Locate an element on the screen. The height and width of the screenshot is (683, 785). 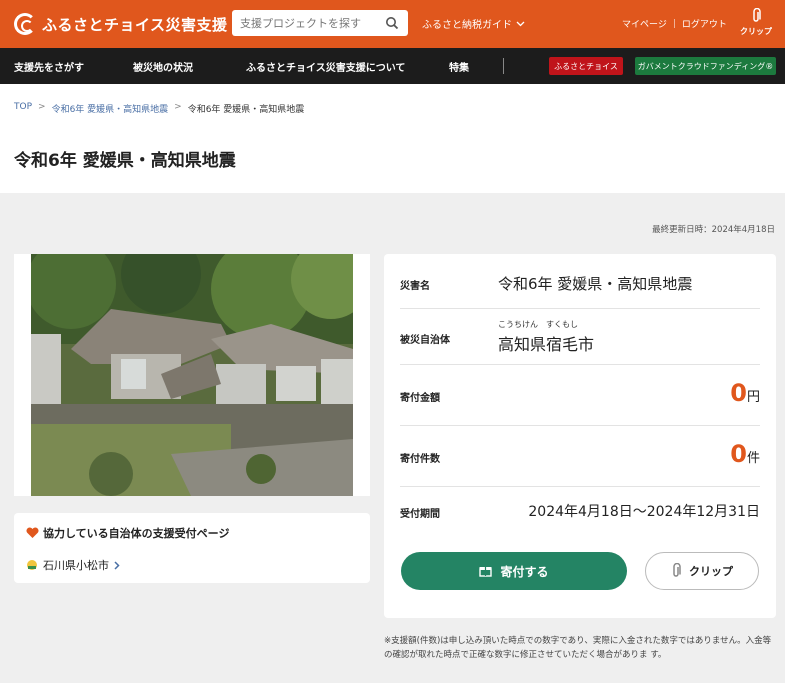
logout-link: ログアウト is located at coordinates (704, 23).